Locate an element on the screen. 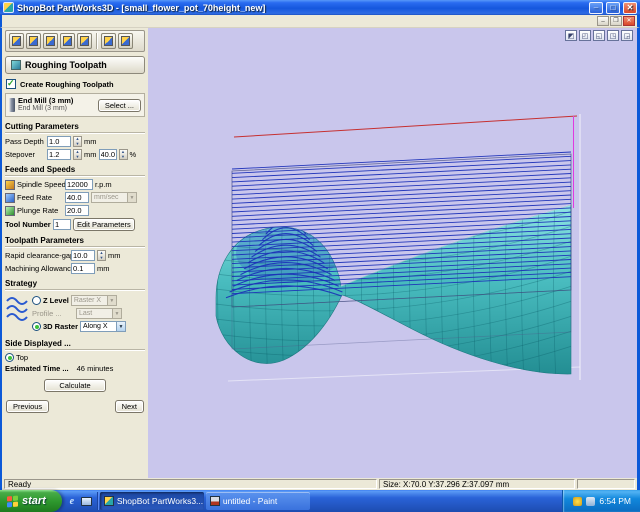 Image resolution: width=640 pixels, height=512 pixels. side-top-label: Top is located at coordinates (22, 358).